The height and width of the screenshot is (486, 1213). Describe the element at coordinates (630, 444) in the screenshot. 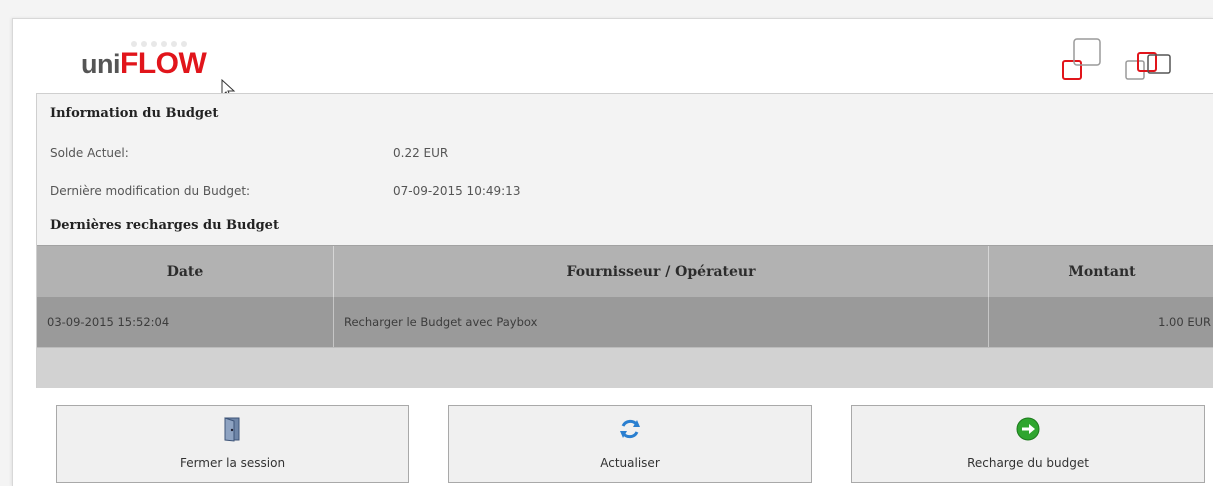

I see `refresh-button: Actualiser` at that location.